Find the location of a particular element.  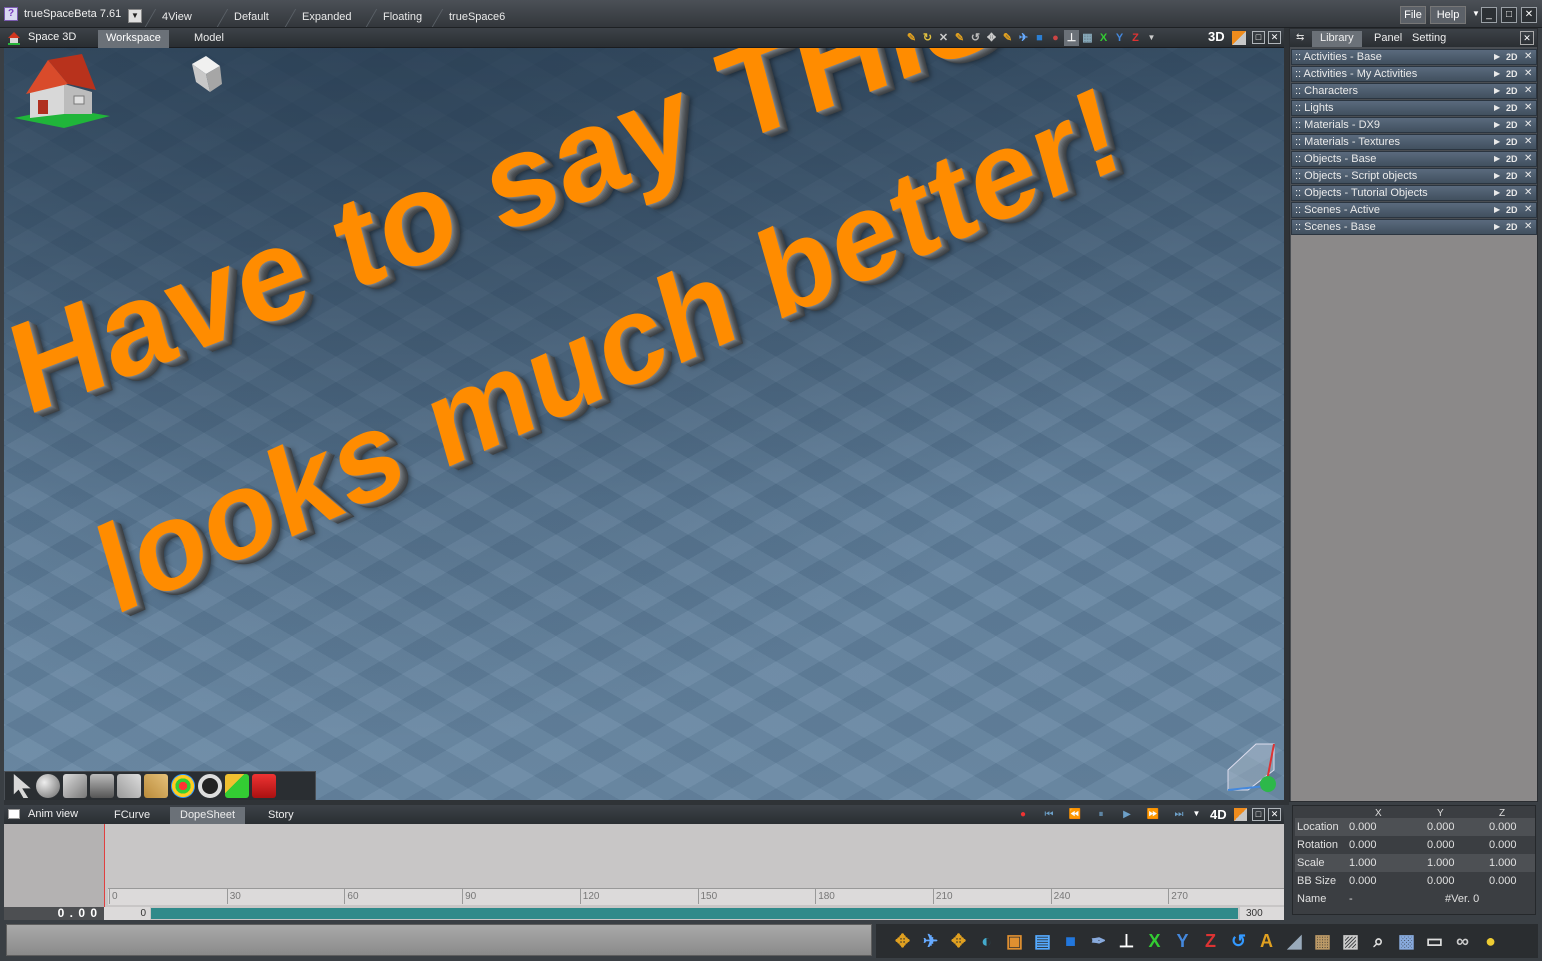

layout-tab-default: Default is located at coordinates (251, 18).